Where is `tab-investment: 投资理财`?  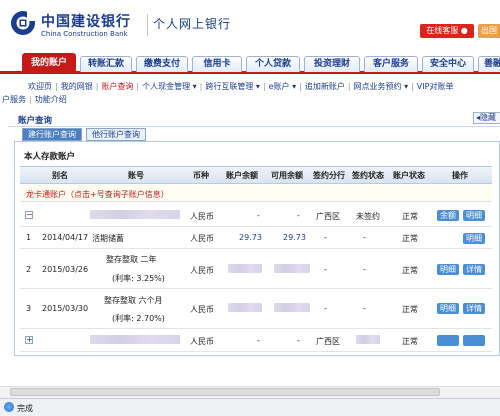
tab-investment: 投资理财 is located at coordinates (332, 64).